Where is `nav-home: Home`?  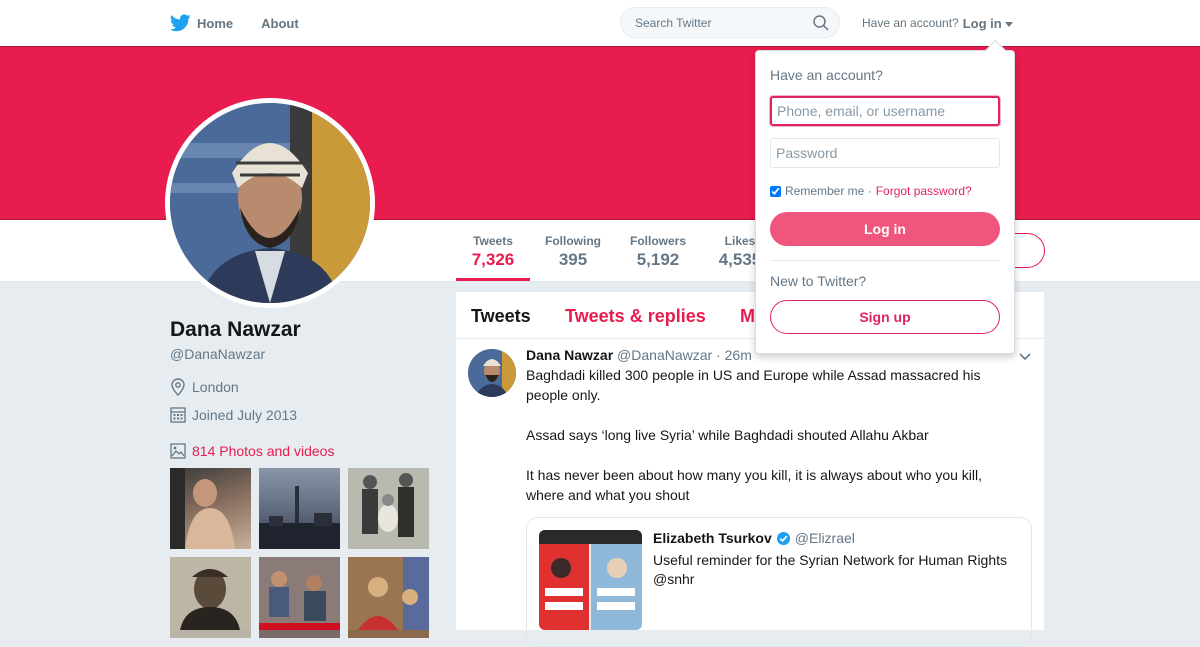
nav-home: Home is located at coordinates (201, 23).